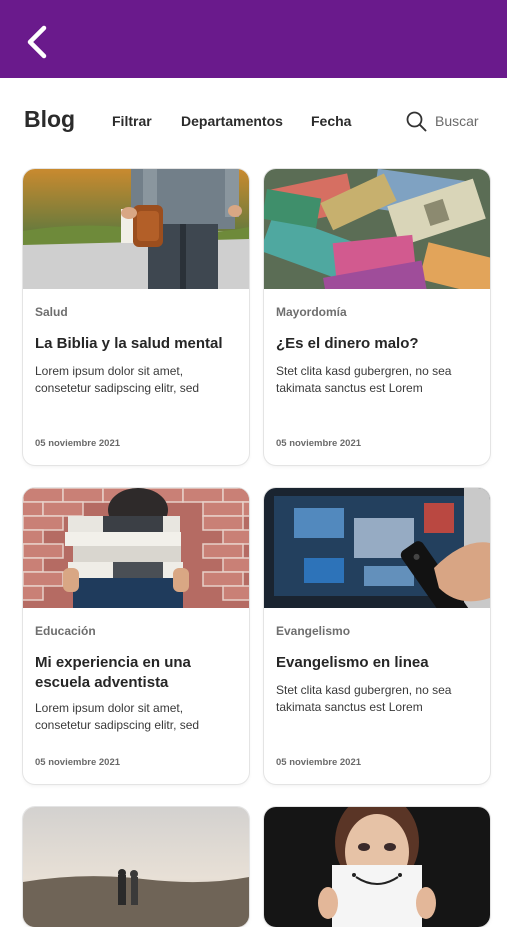 The width and height of the screenshot is (507, 927). I want to click on back-button, so click(39, 42).